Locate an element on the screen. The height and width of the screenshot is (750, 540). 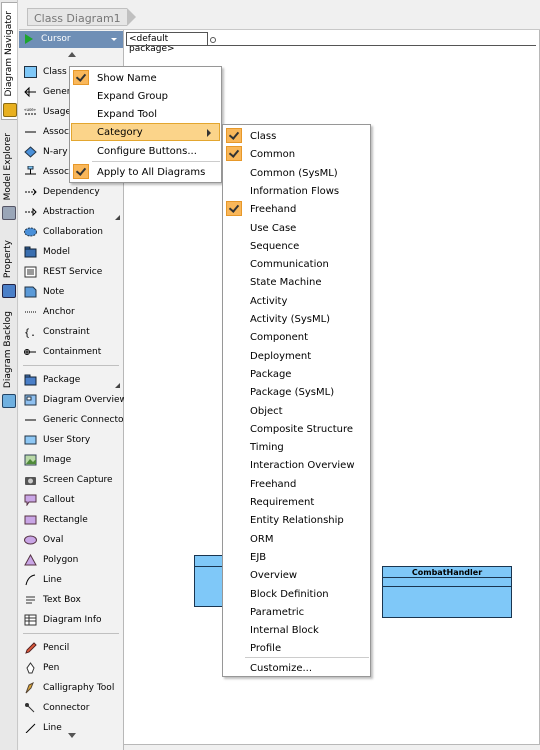
palette-line: Line is located at coordinates (71, 581).